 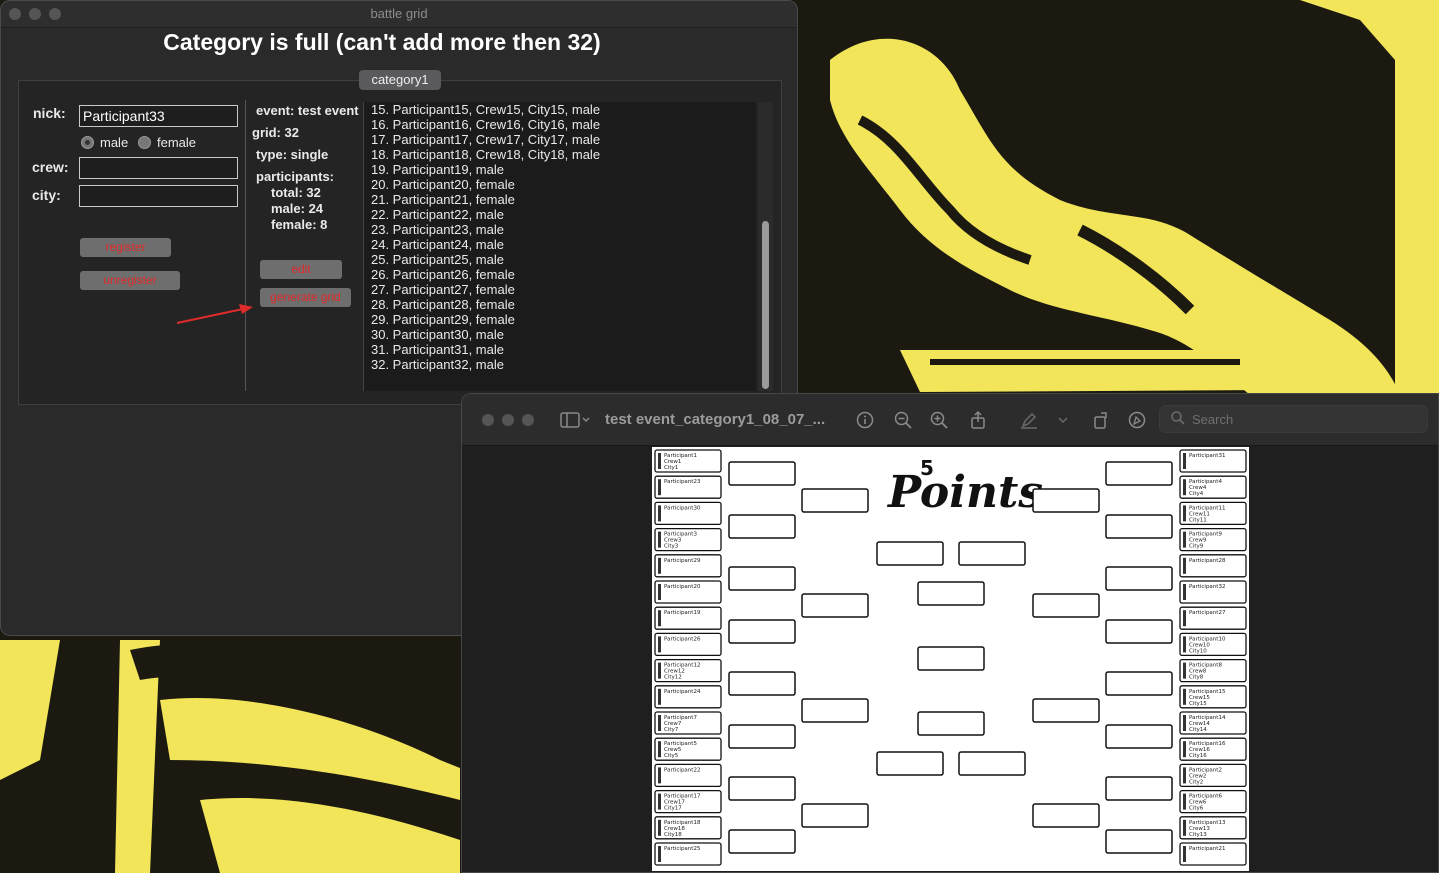 I want to click on list-item: 16. Participant16, Crew16, City16, male, so click(x=560, y=124).